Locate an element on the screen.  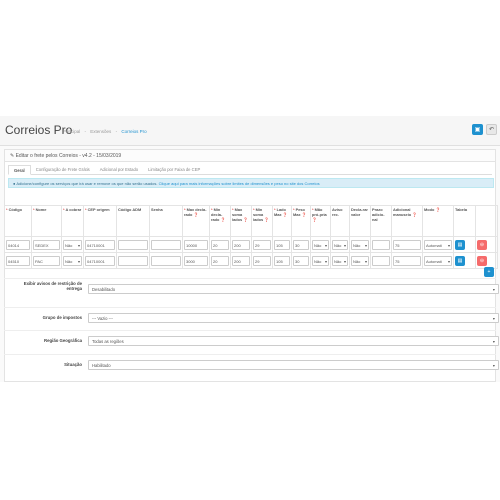
codigo-input: 04014 is located at coordinates (18, 244).